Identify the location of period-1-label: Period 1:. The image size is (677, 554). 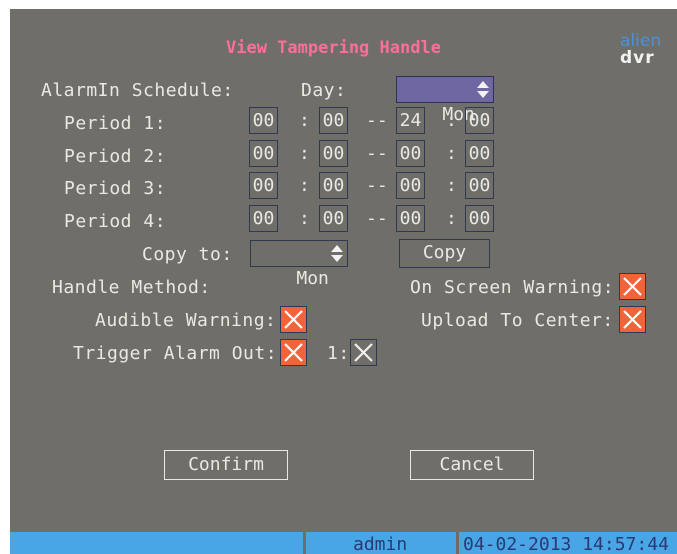
(115, 123).